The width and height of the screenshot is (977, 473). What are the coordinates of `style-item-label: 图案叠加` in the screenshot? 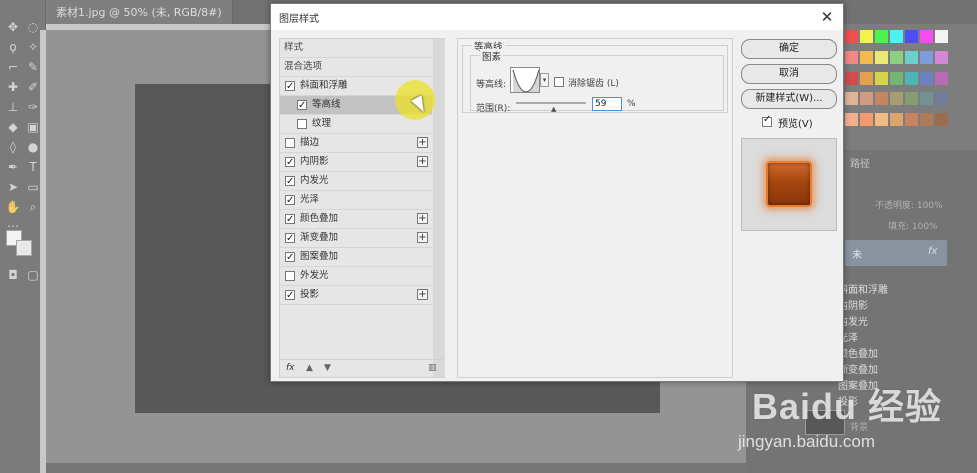 It's located at (319, 256).